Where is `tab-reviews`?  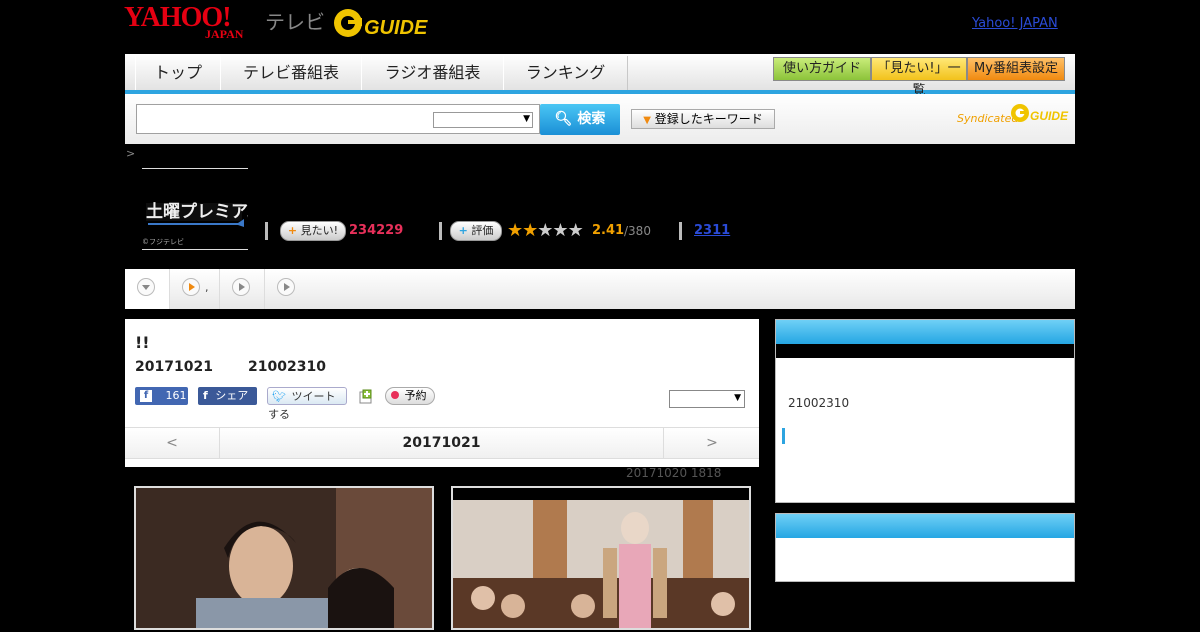 tab-reviews is located at coordinates (287, 289).